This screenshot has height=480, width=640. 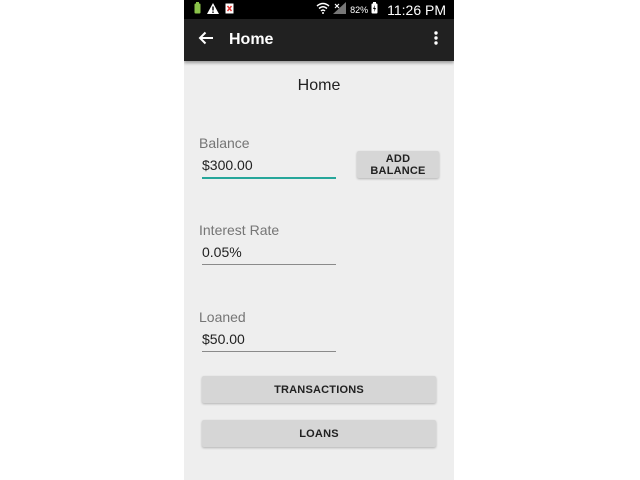 I want to click on overflow-menu-button, so click(x=436, y=40).